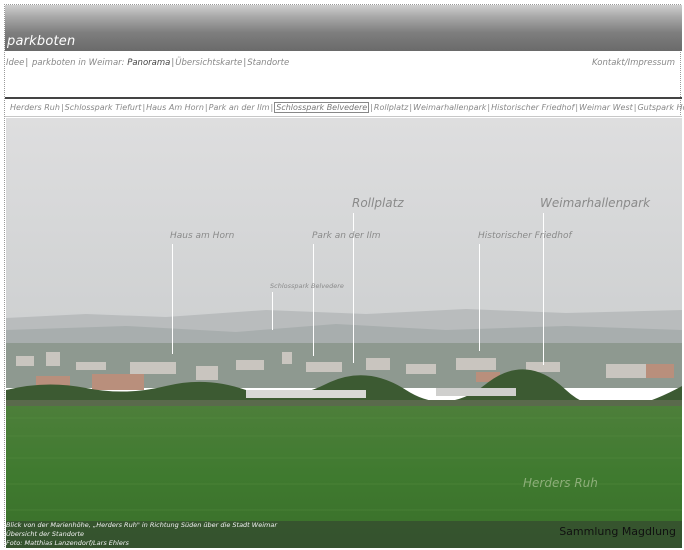 The height and width of the screenshot is (550, 684). Describe the element at coordinates (660, 107) in the screenshot. I see `loc-gutspark-holzdorf: Gutspark Holzdorf` at that location.